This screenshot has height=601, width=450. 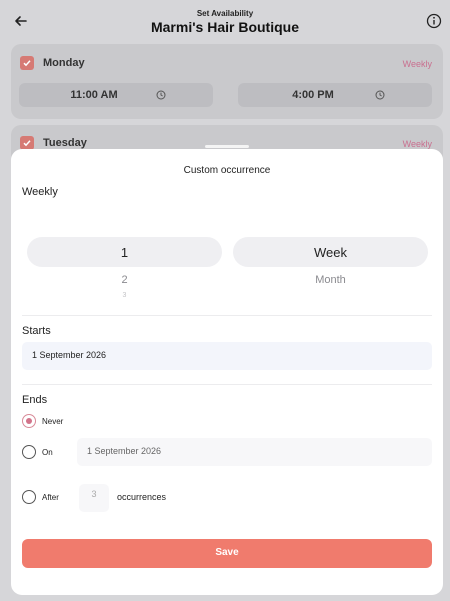 What do you see at coordinates (124, 295) in the screenshot?
I see `interval-option: 3` at bounding box center [124, 295].